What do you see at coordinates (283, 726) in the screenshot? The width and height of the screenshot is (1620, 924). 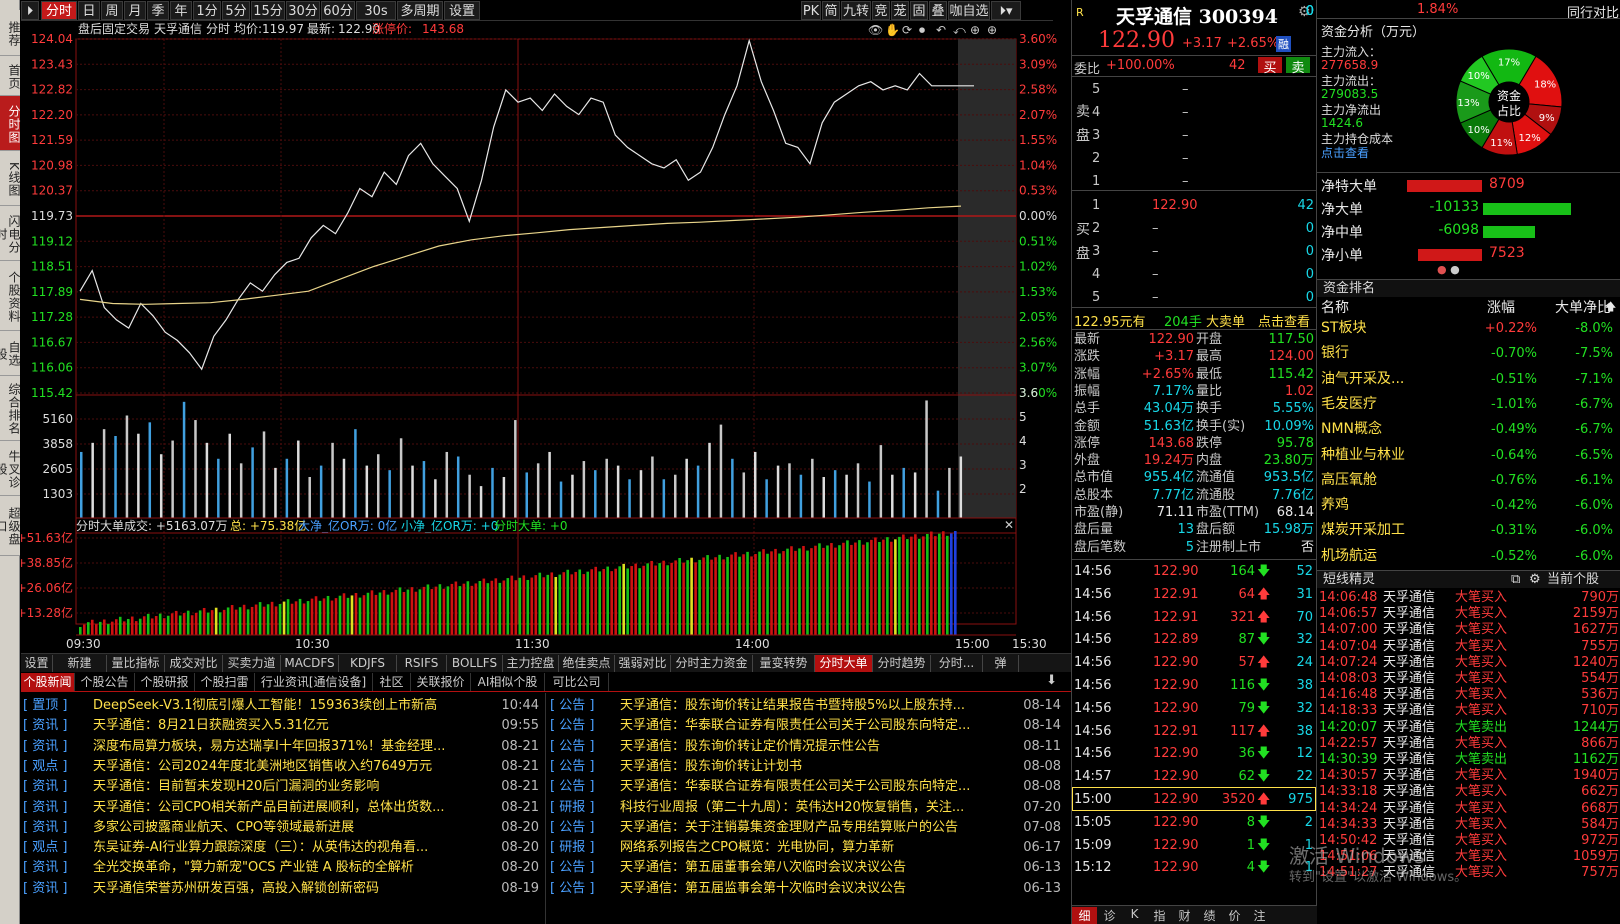 I see `news-item: [ 资讯 ] 天孚通信：8月21日获融资买入5.31亿元 09:55` at bounding box center [283, 726].